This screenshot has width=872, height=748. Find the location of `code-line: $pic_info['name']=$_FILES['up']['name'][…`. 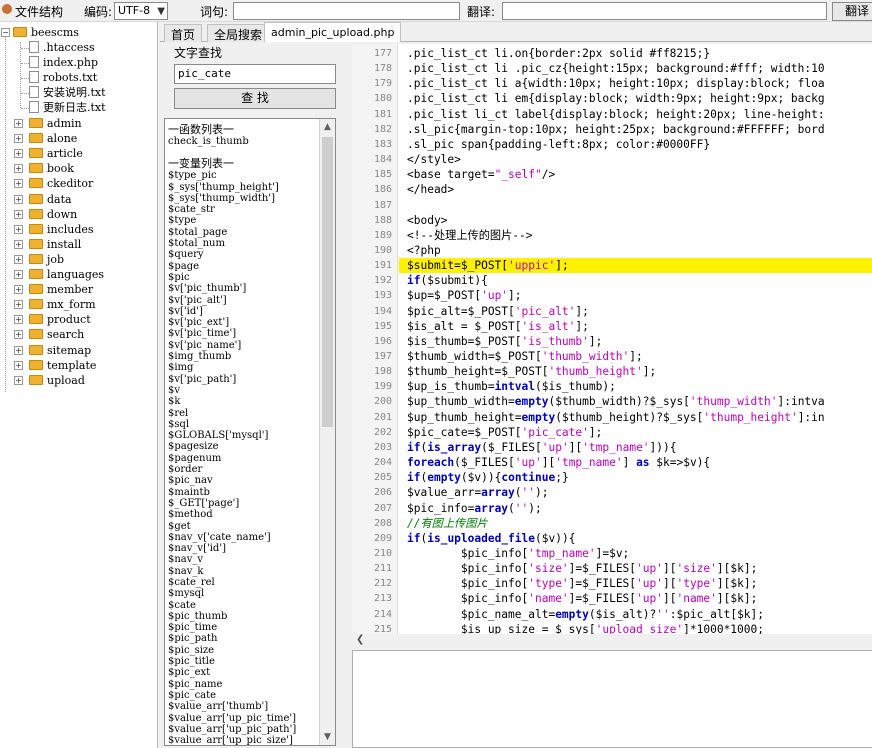

code-line: $pic_info['name']=$_FILES['up']['name'][… is located at coordinates (582, 598).